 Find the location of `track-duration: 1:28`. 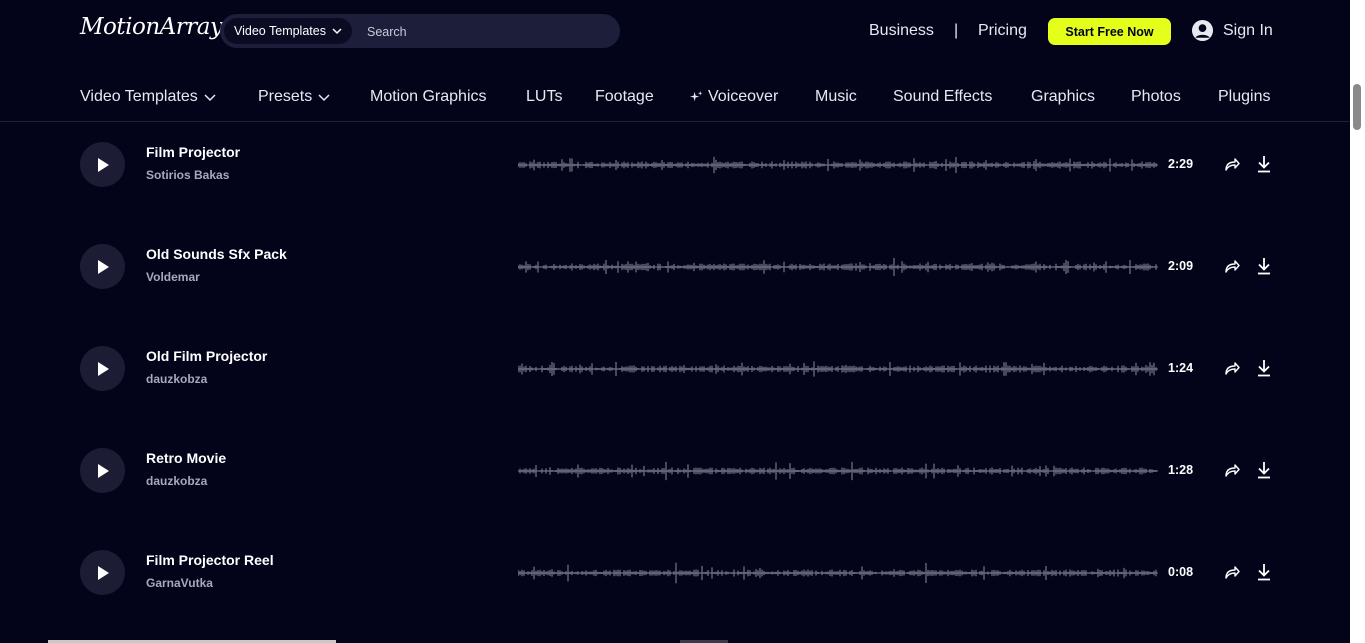

track-duration: 1:28 is located at coordinates (1180, 470).